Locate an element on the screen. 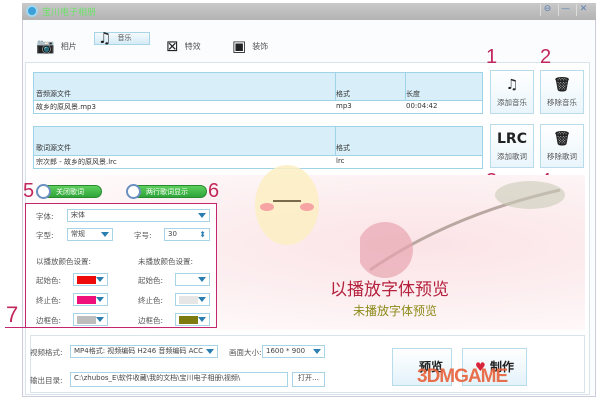 The width and height of the screenshot is (600, 401). button-label: 添加音乐 is located at coordinates (512, 102).